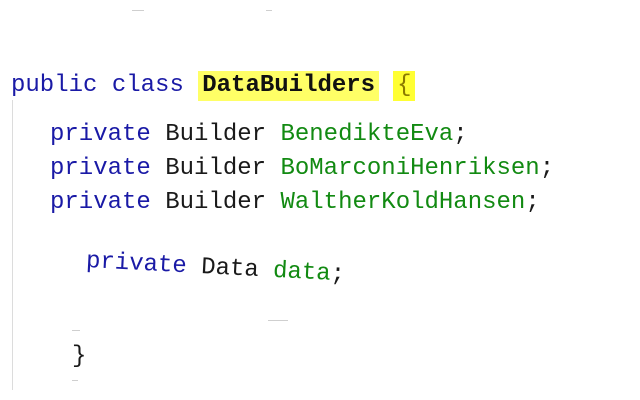  I want to click on open-brace: {, so click(404, 86).